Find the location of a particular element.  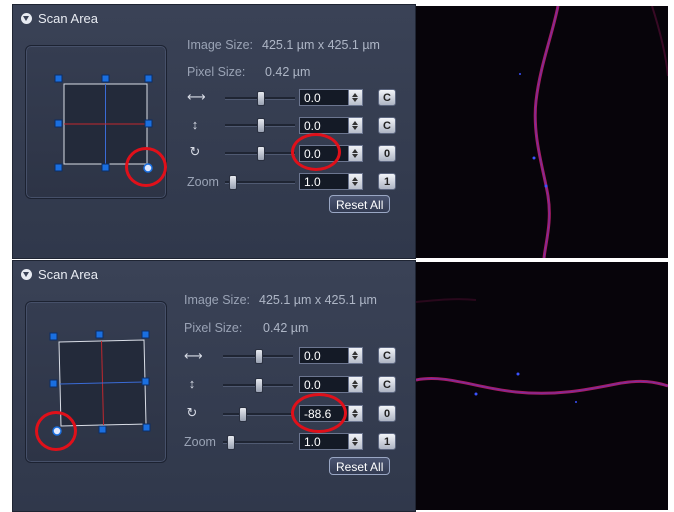

specimen-fiber is located at coordinates (546, 132).